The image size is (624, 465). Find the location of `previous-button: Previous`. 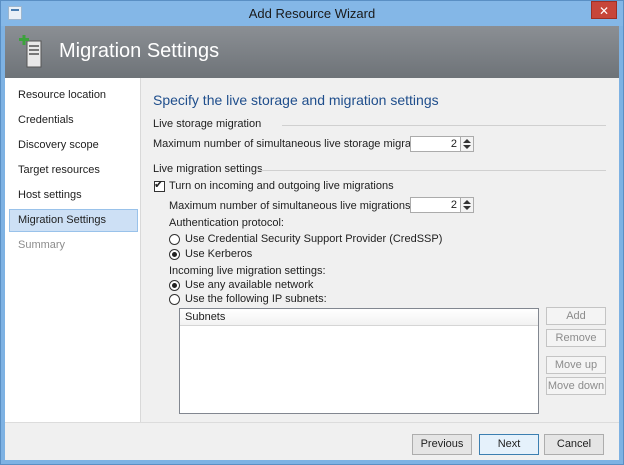

previous-button: Previous is located at coordinates (442, 444).